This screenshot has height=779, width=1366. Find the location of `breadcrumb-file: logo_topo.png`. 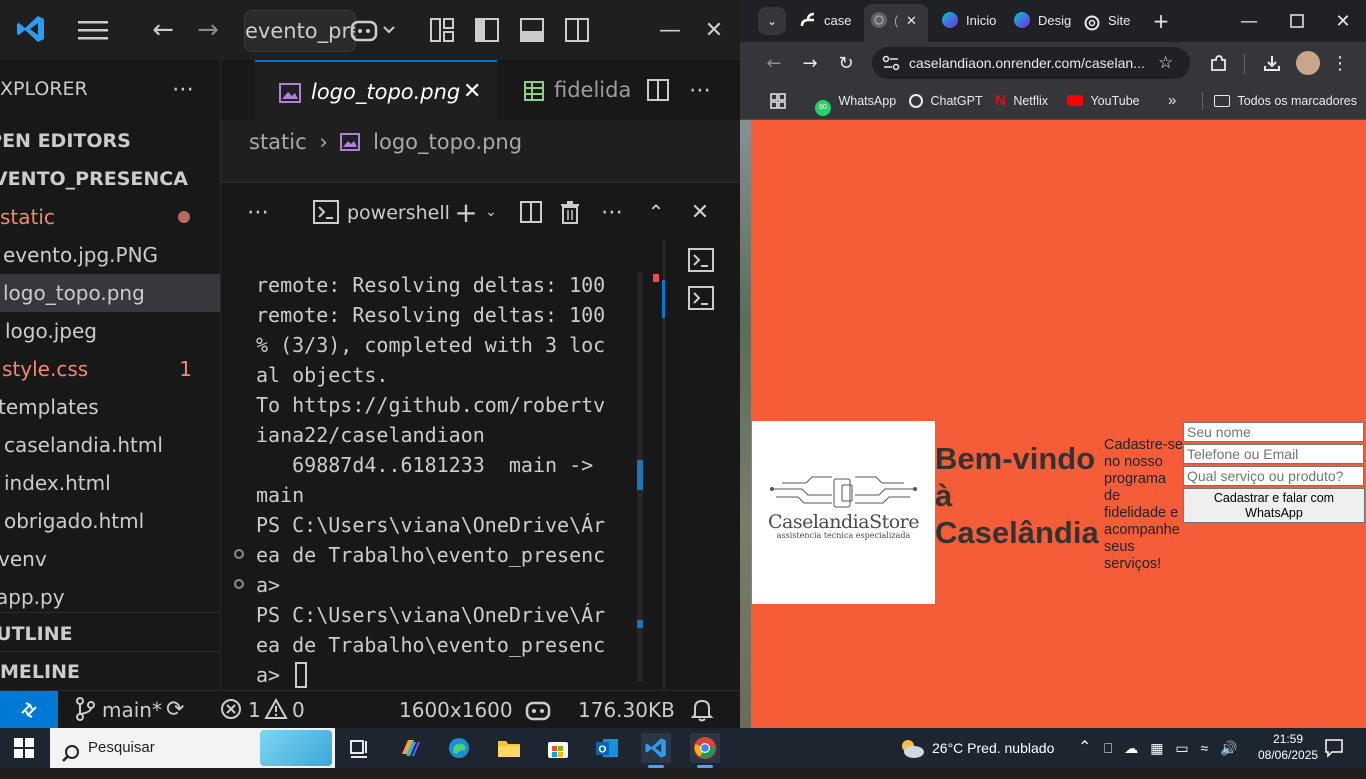

breadcrumb-file: logo_topo.png is located at coordinates (447, 142).